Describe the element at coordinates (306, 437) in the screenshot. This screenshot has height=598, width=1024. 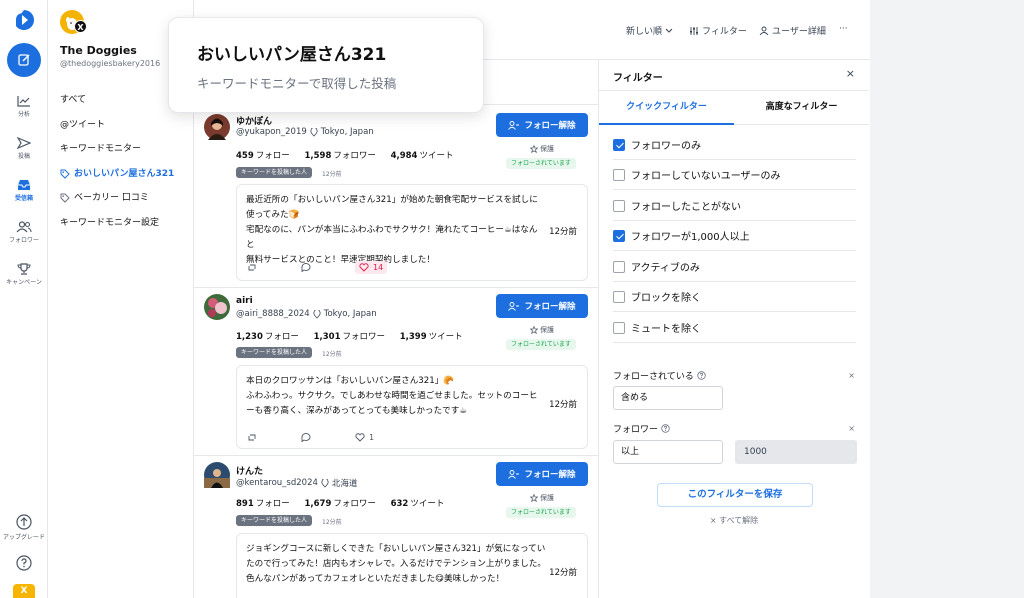
I see `comment-icon` at that location.